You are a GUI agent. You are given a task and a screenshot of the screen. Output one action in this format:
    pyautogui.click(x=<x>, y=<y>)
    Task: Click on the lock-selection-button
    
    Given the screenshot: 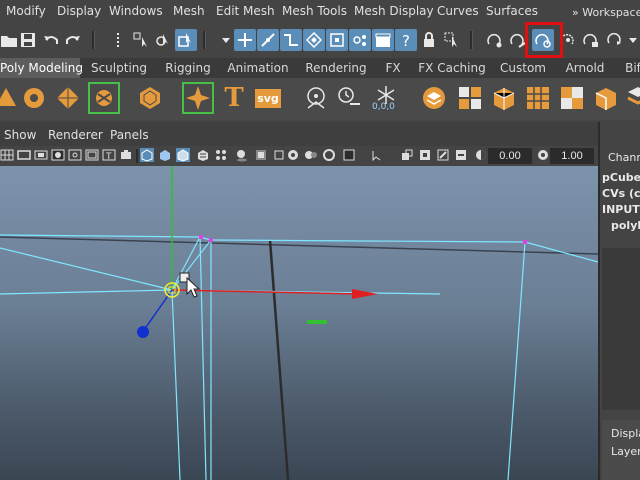 What is the action you would take?
    pyautogui.click(x=429, y=40)
    